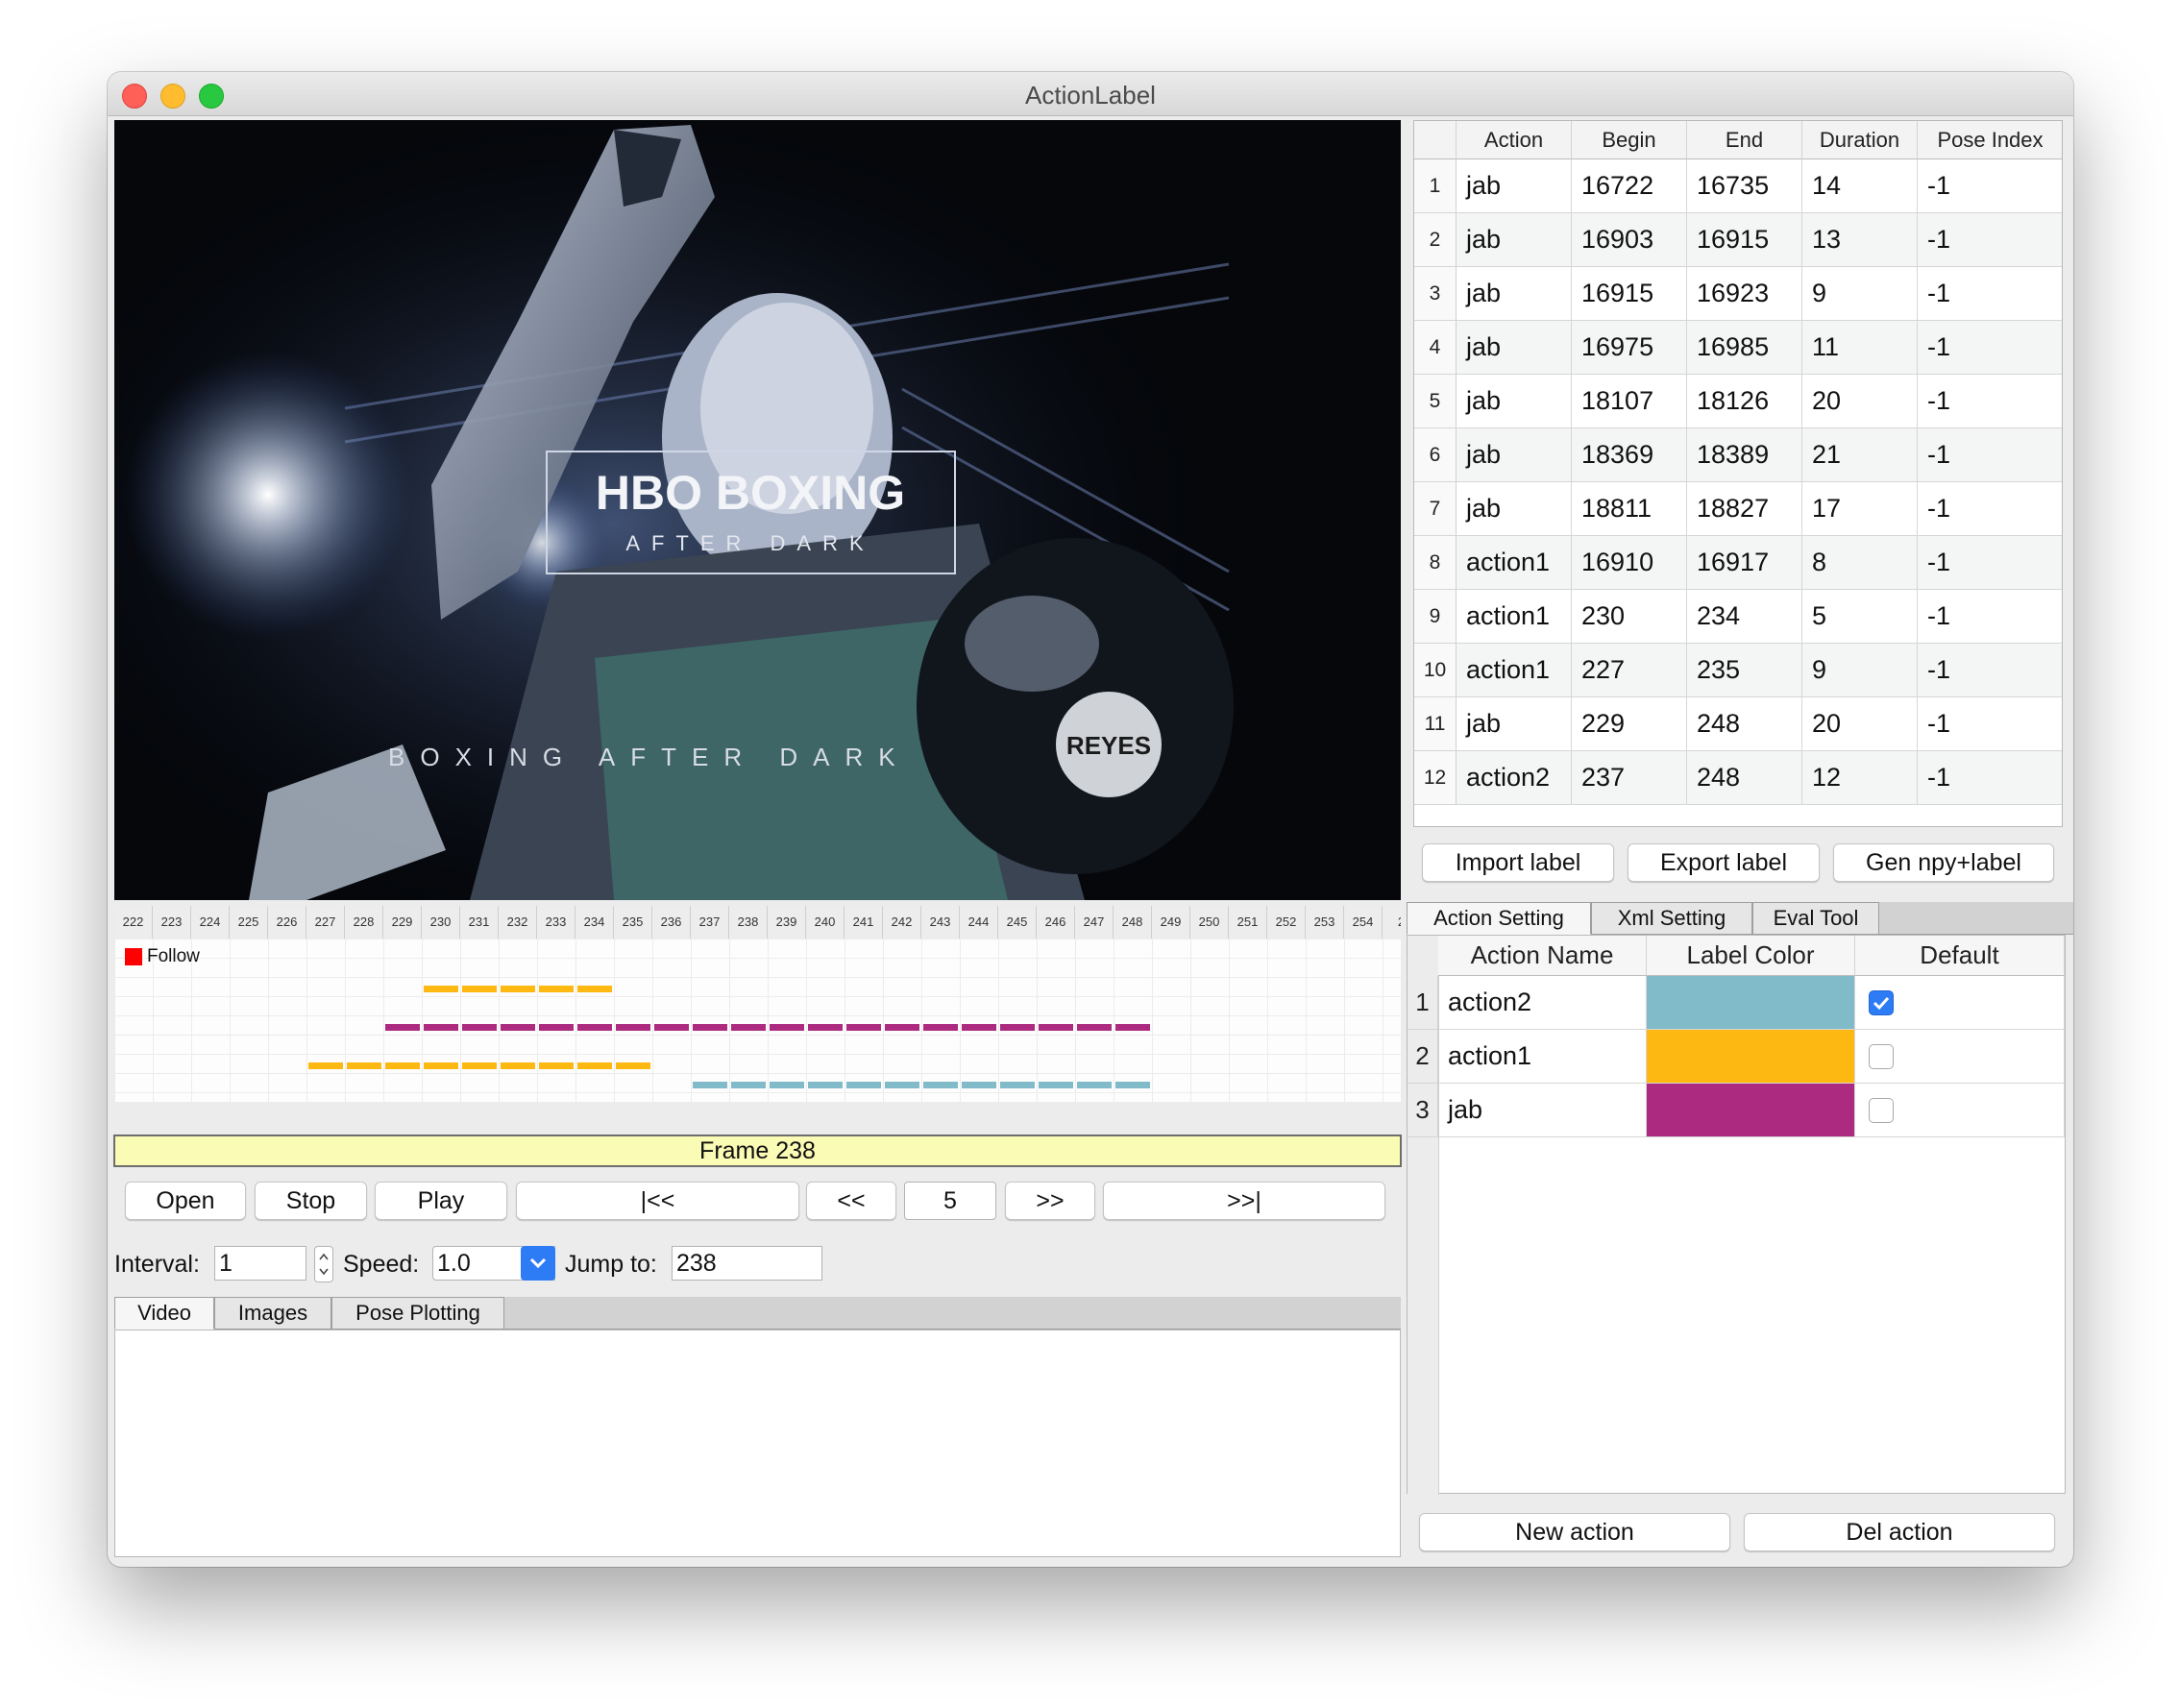 The height and width of the screenshot is (1708, 2179). Describe the element at coordinates (1630, 509) in the screenshot. I see `table-cell: 18811` at that location.